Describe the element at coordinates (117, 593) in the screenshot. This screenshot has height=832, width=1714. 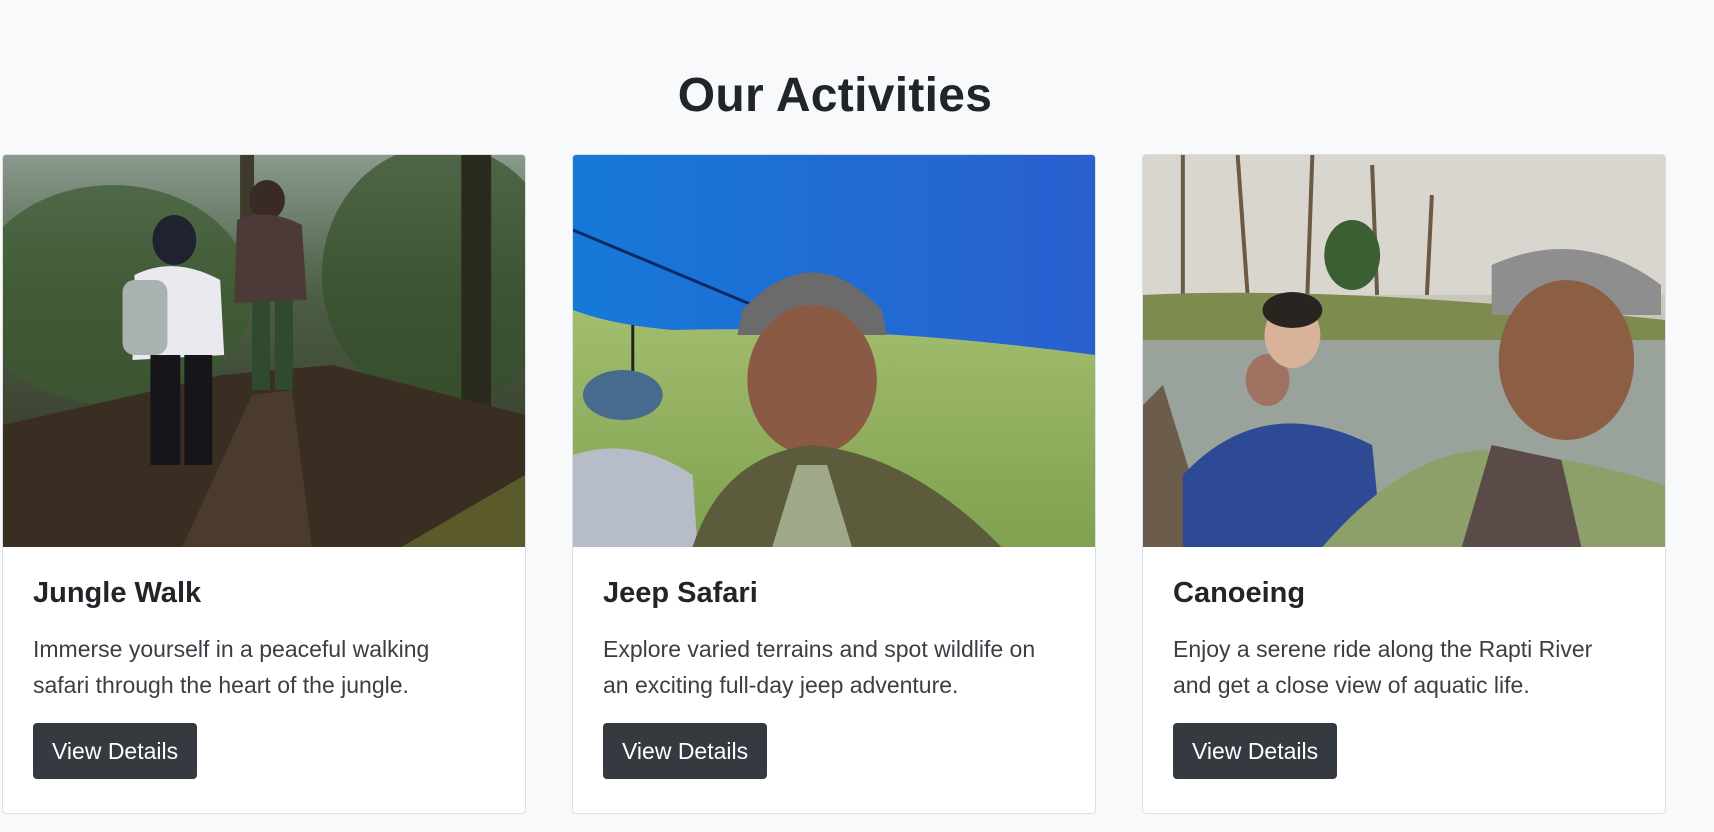
I see `card-title: Jungle Walk` at that location.